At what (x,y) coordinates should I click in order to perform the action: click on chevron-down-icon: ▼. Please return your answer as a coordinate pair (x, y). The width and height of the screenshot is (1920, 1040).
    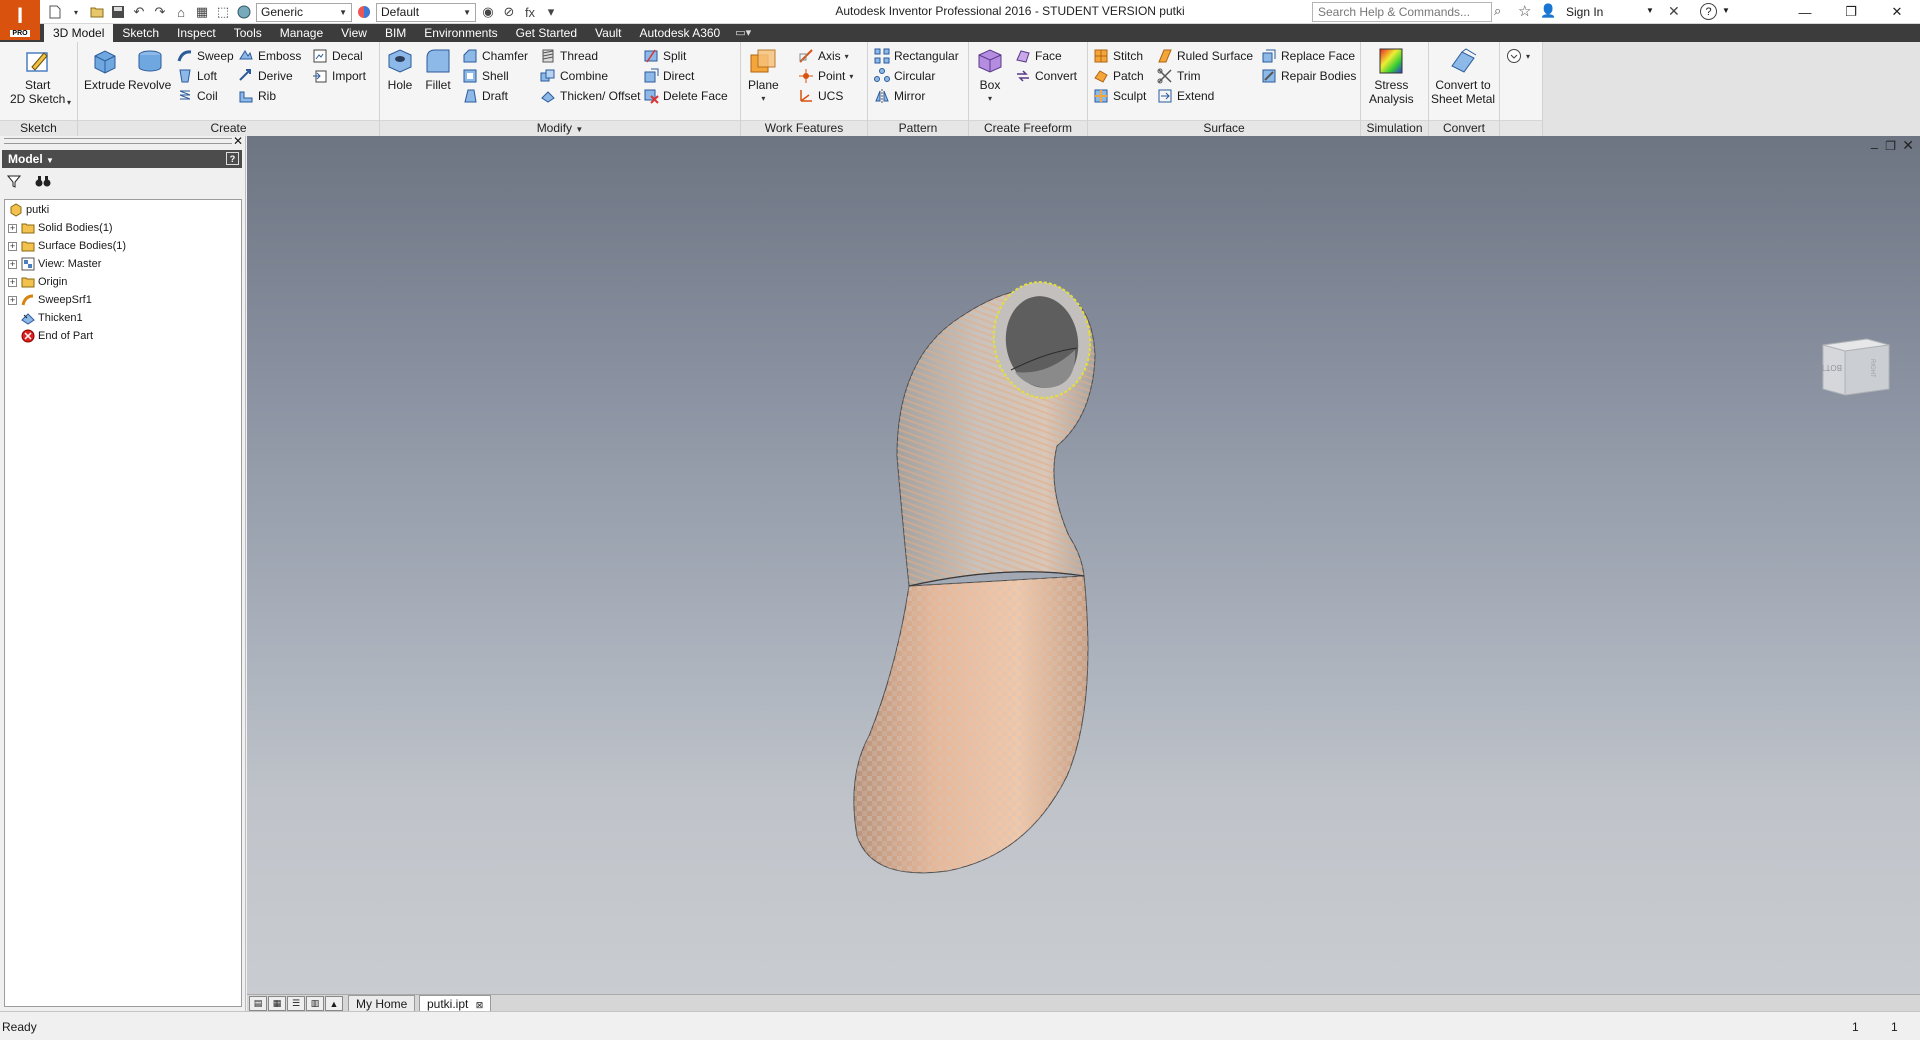
    Looking at the image, I should click on (1650, 10).